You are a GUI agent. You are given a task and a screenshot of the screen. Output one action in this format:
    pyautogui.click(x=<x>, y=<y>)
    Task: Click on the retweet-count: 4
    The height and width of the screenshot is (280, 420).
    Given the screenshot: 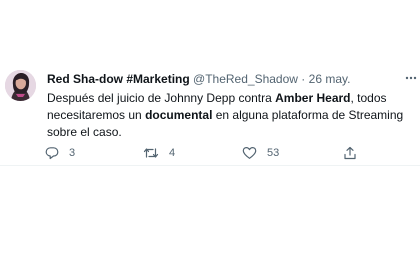 What is the action you would take?
    pyautogui.click(x=172, y=153)
    